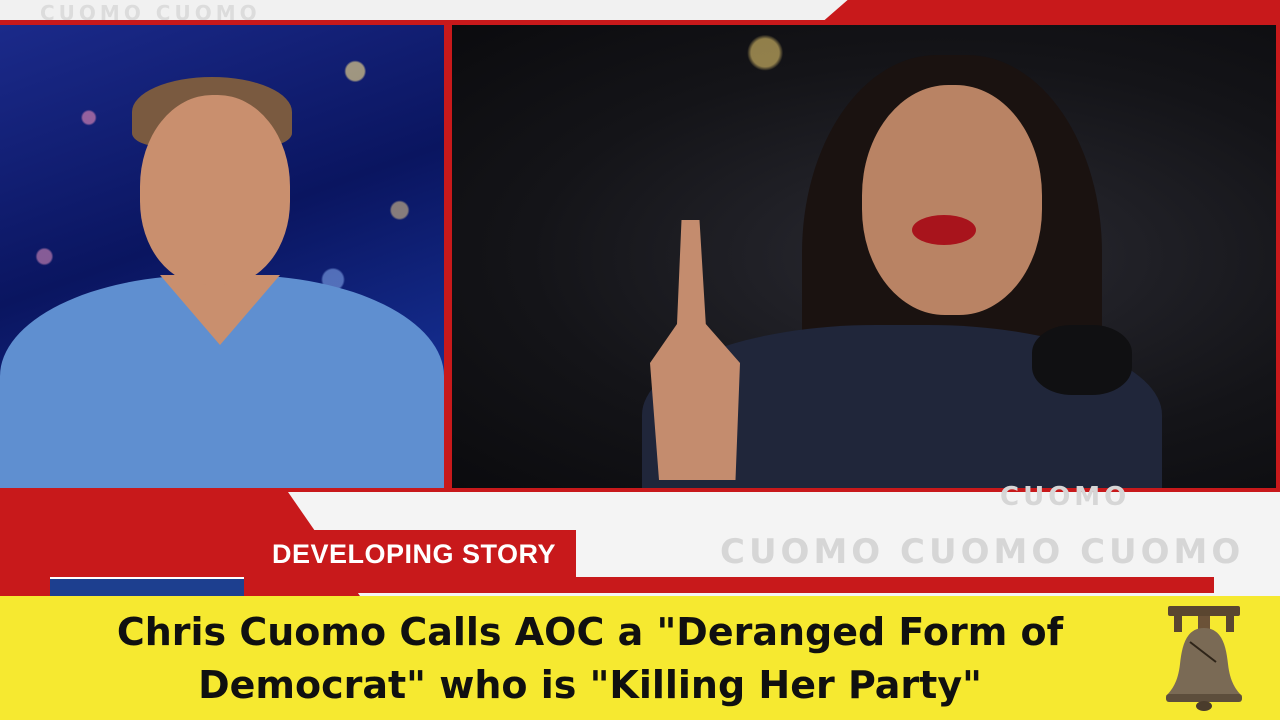  I want to click on lower-third-red-rule, so click(733, 585).